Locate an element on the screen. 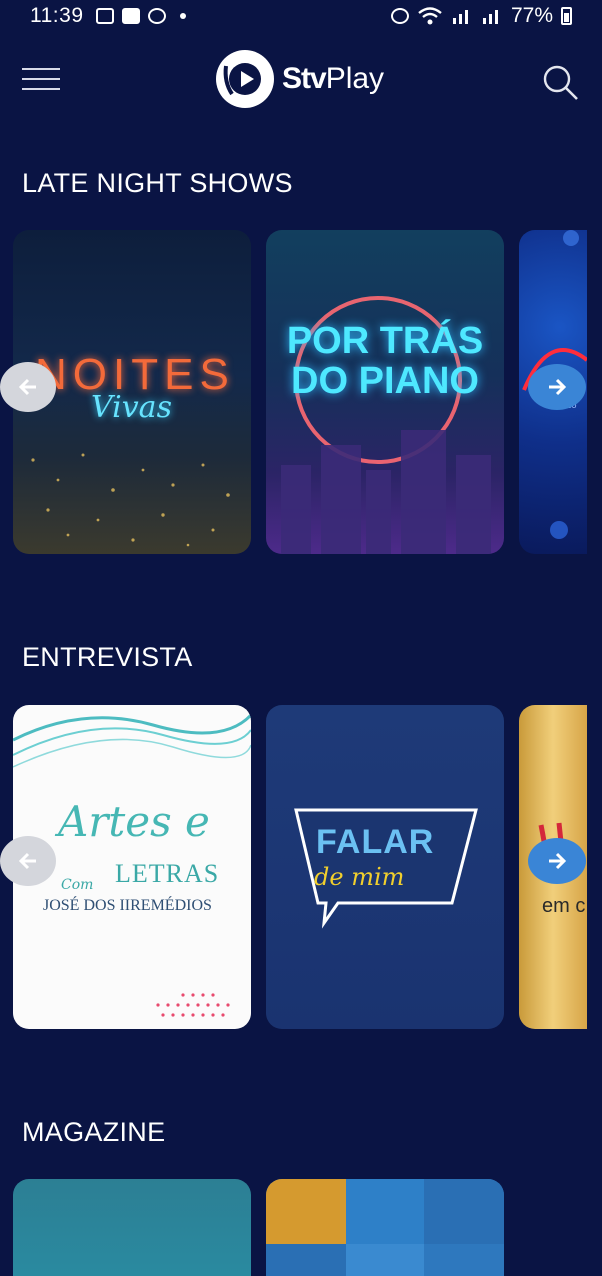  card-title-partial: em c is located at coordinates (564, 906).